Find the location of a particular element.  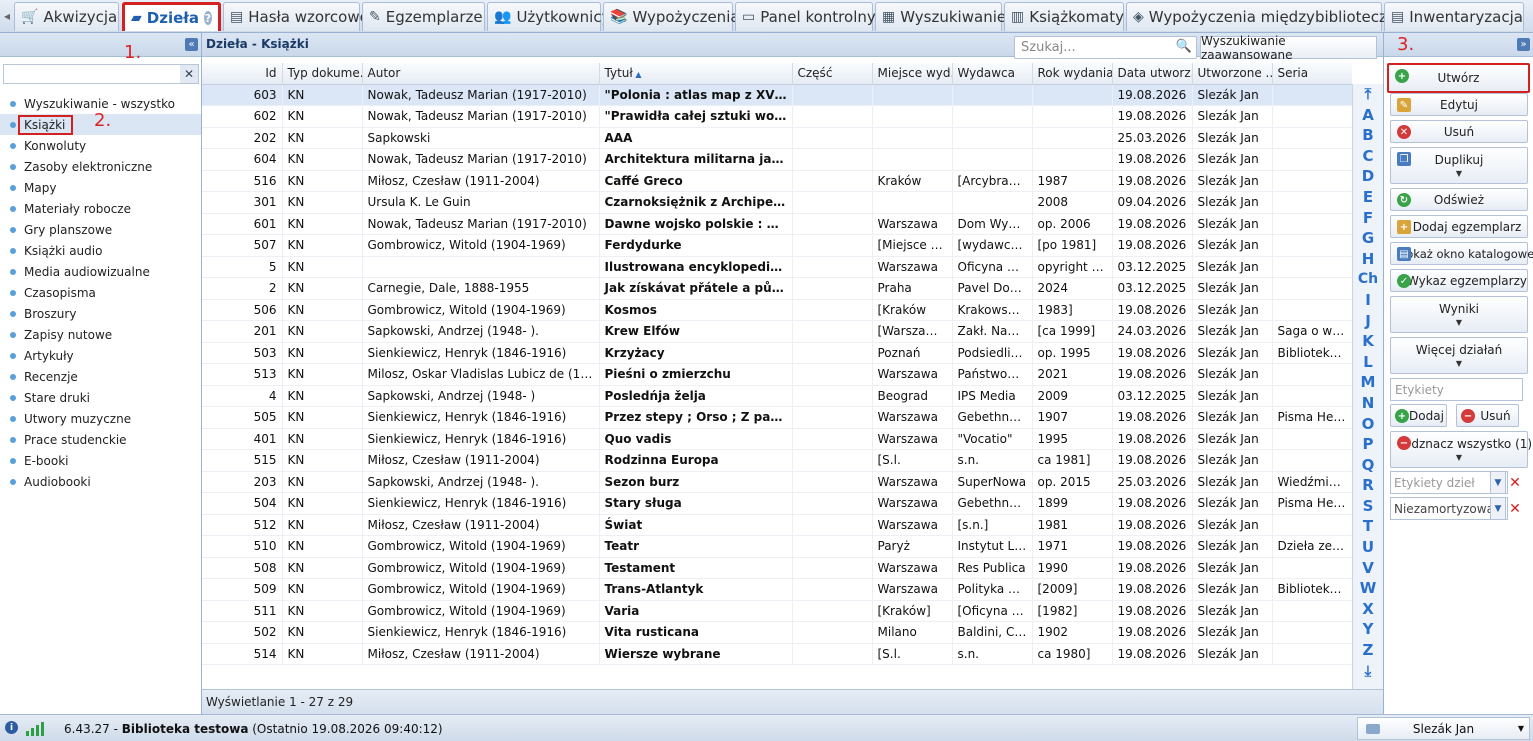

alphabet-letter: E is located at coordinates (1368, 197).